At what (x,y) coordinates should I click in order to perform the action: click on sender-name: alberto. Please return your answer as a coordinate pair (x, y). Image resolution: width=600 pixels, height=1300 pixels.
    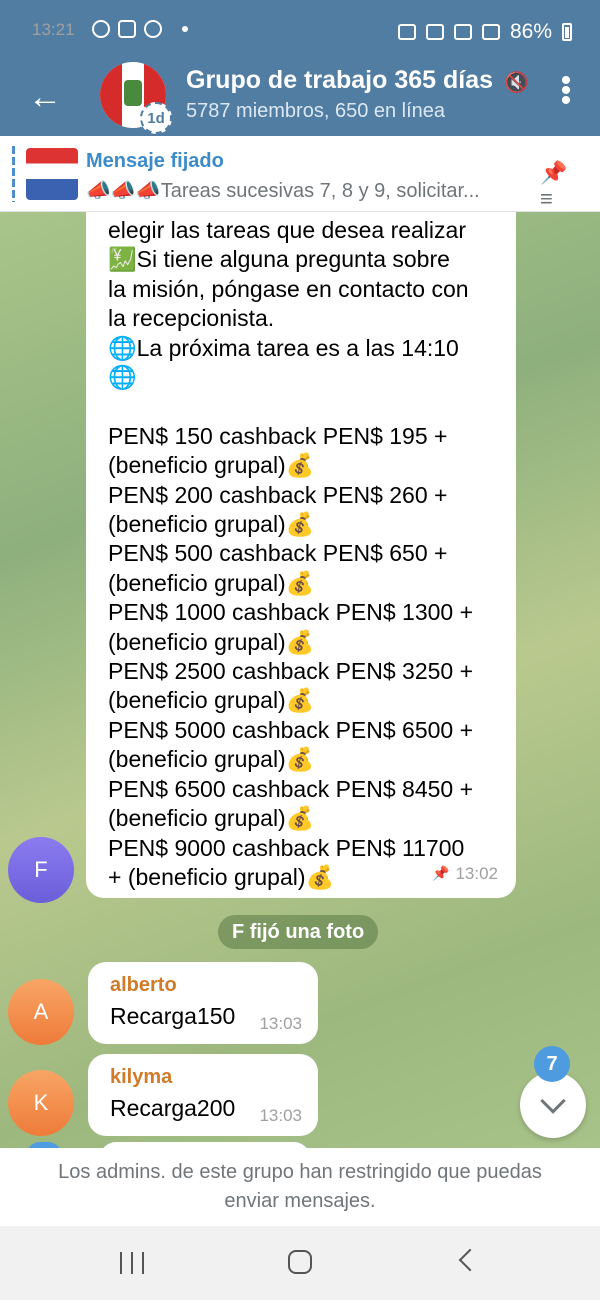
    Looking at the image, I should click on (214, 985).